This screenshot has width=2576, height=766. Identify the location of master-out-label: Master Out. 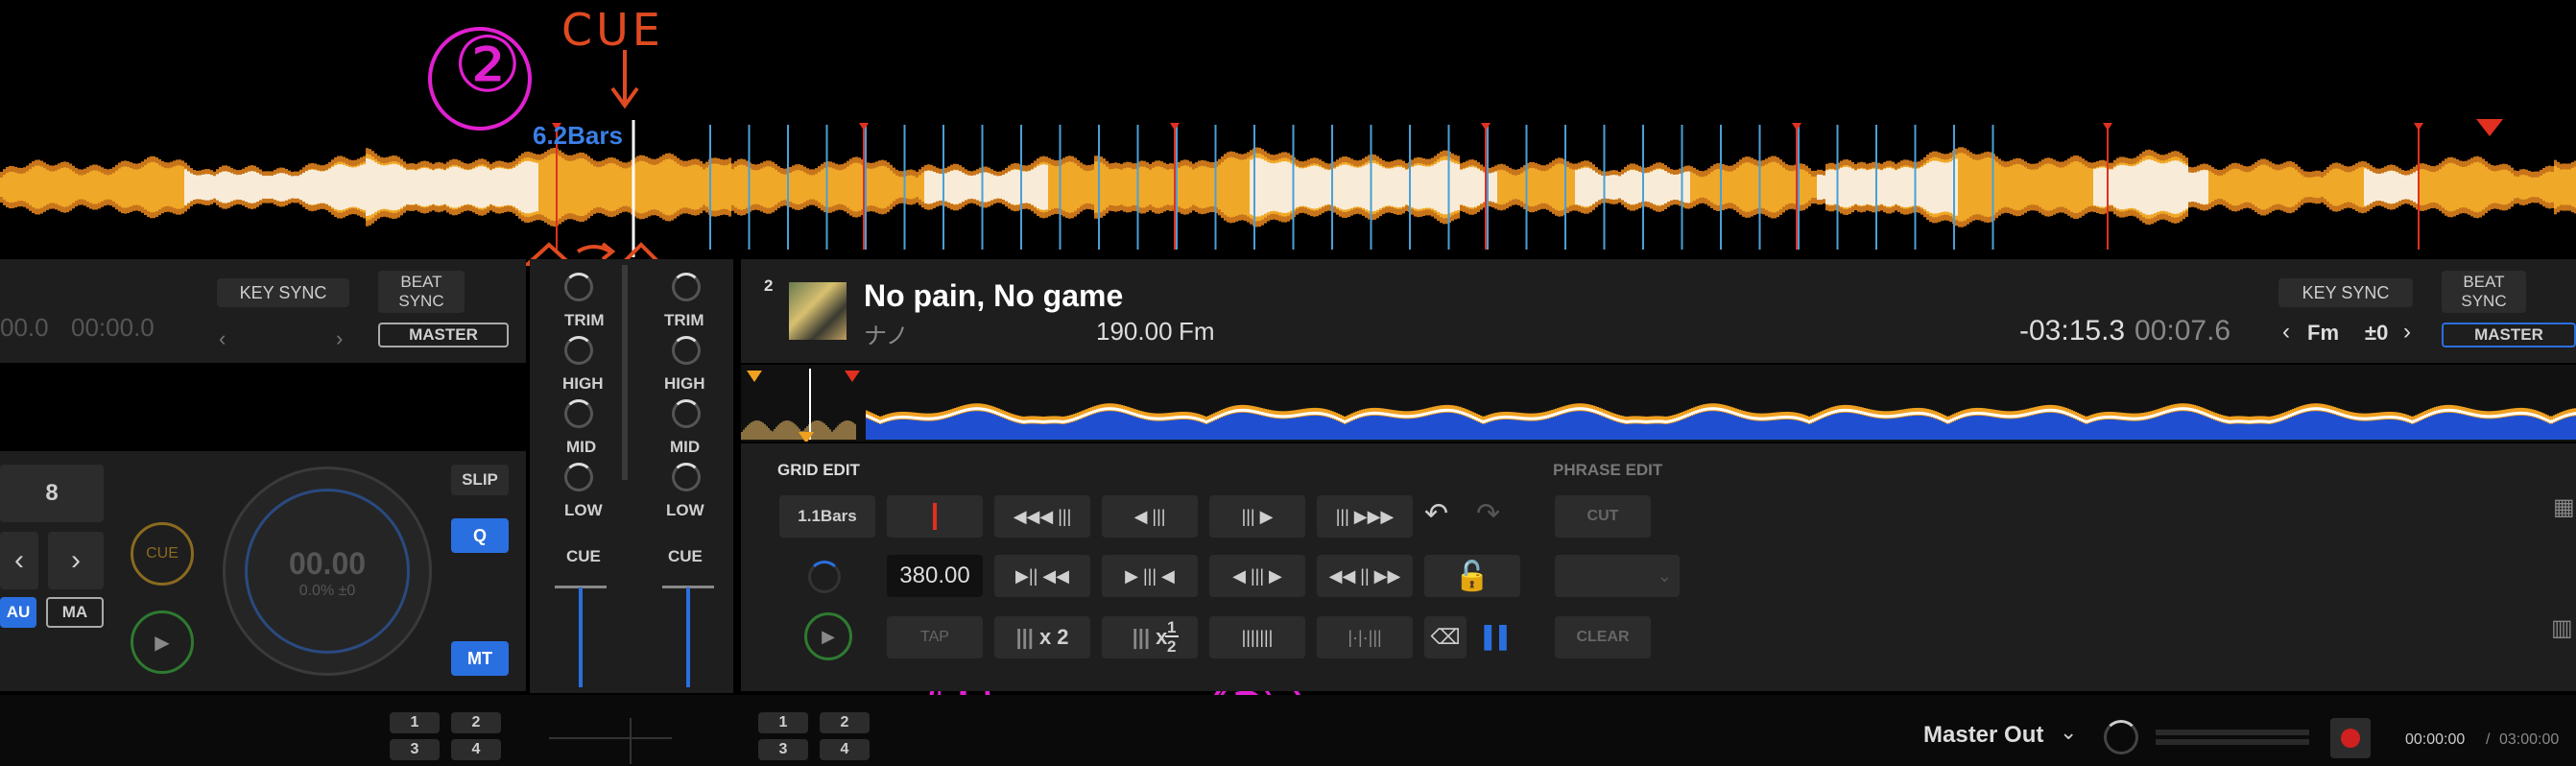
(1983, 735).